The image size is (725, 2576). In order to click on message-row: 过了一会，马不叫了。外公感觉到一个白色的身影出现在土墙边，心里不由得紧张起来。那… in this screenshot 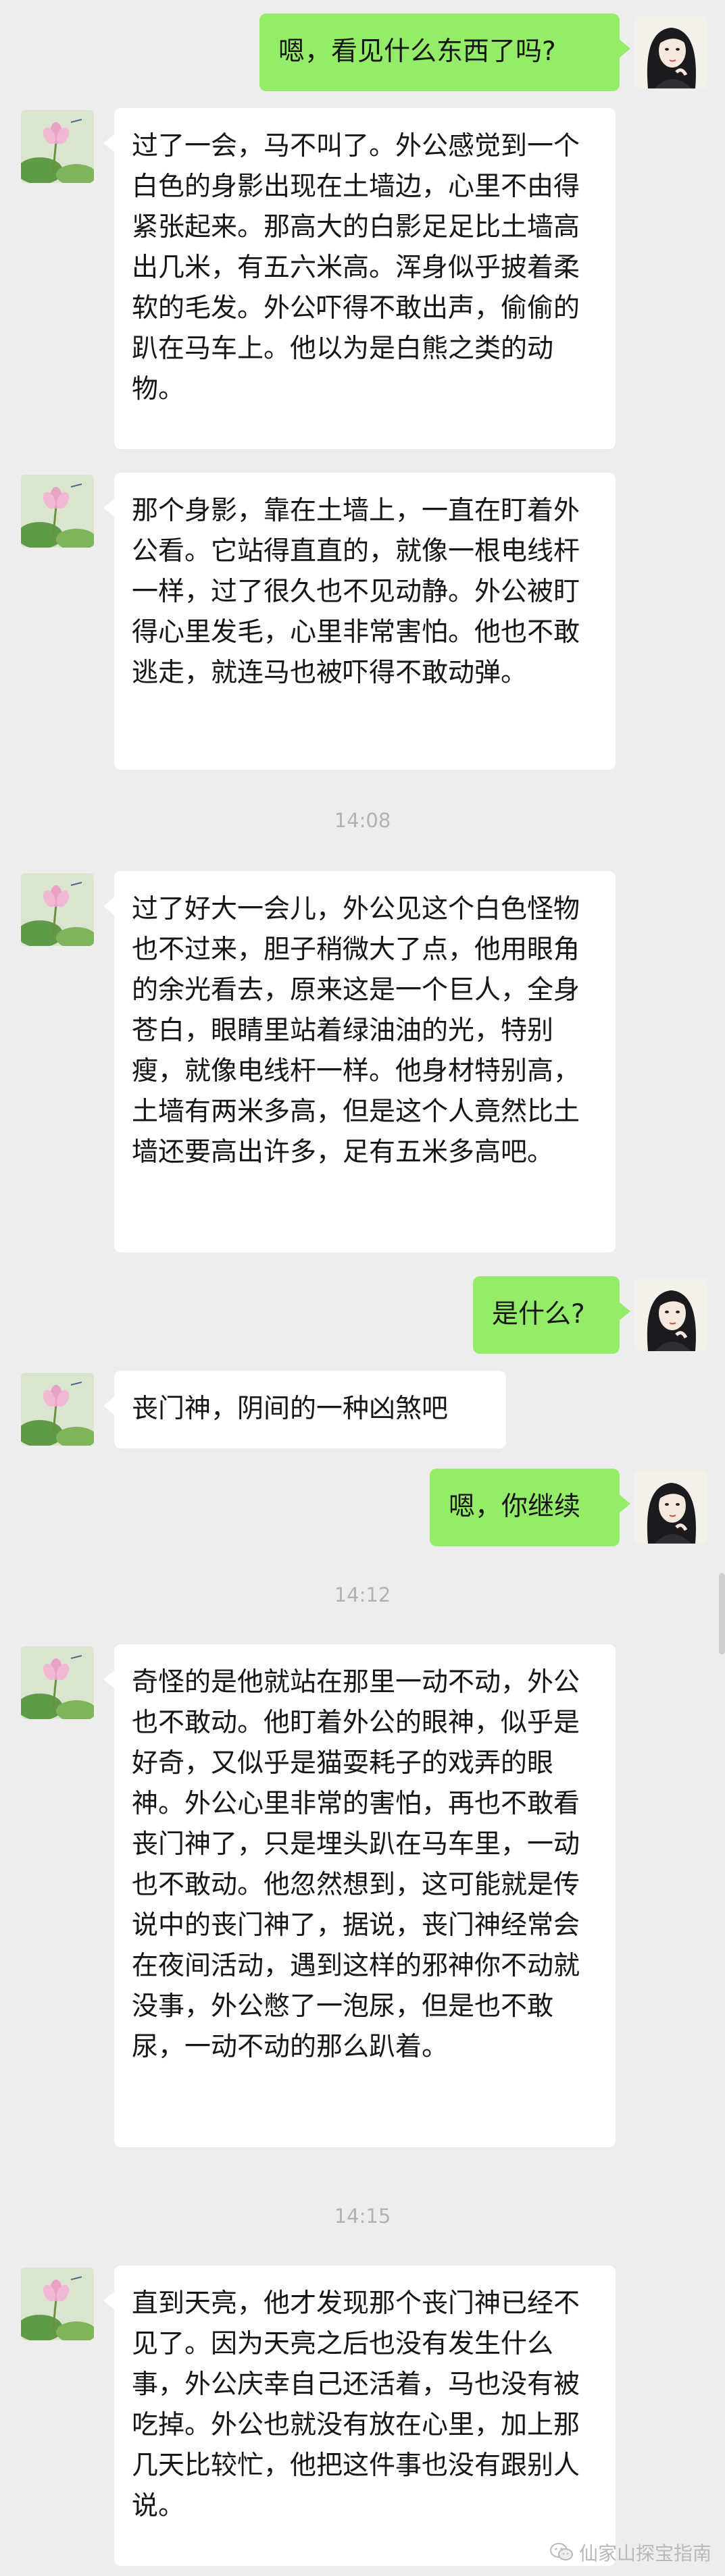, I will do `click(362, 278)`.